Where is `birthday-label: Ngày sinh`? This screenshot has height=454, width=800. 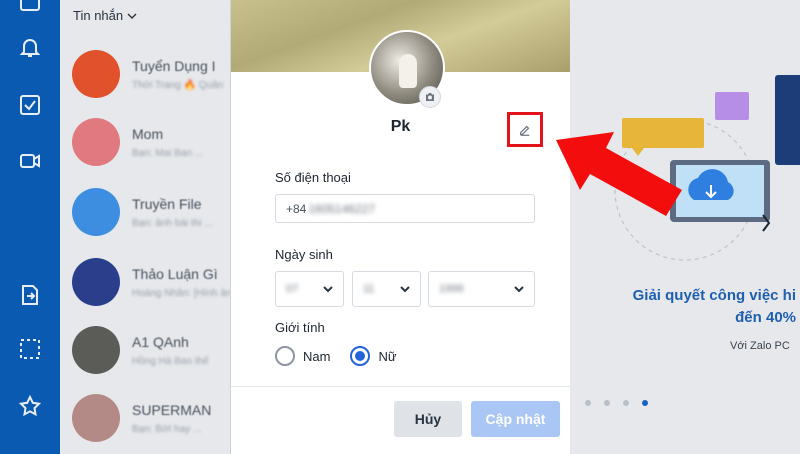 birthday-label: Ngày sinh is located at coordinates (304, 254).